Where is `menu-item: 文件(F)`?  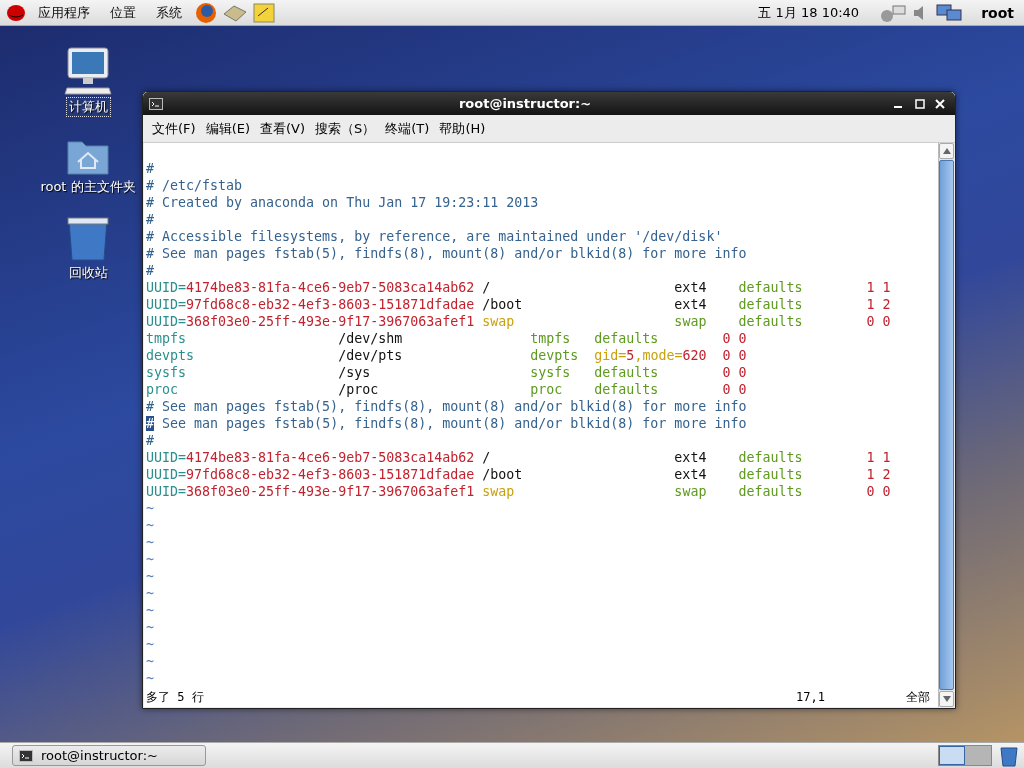 menu-item: 文件(F) is located at coordinates (174, 128).